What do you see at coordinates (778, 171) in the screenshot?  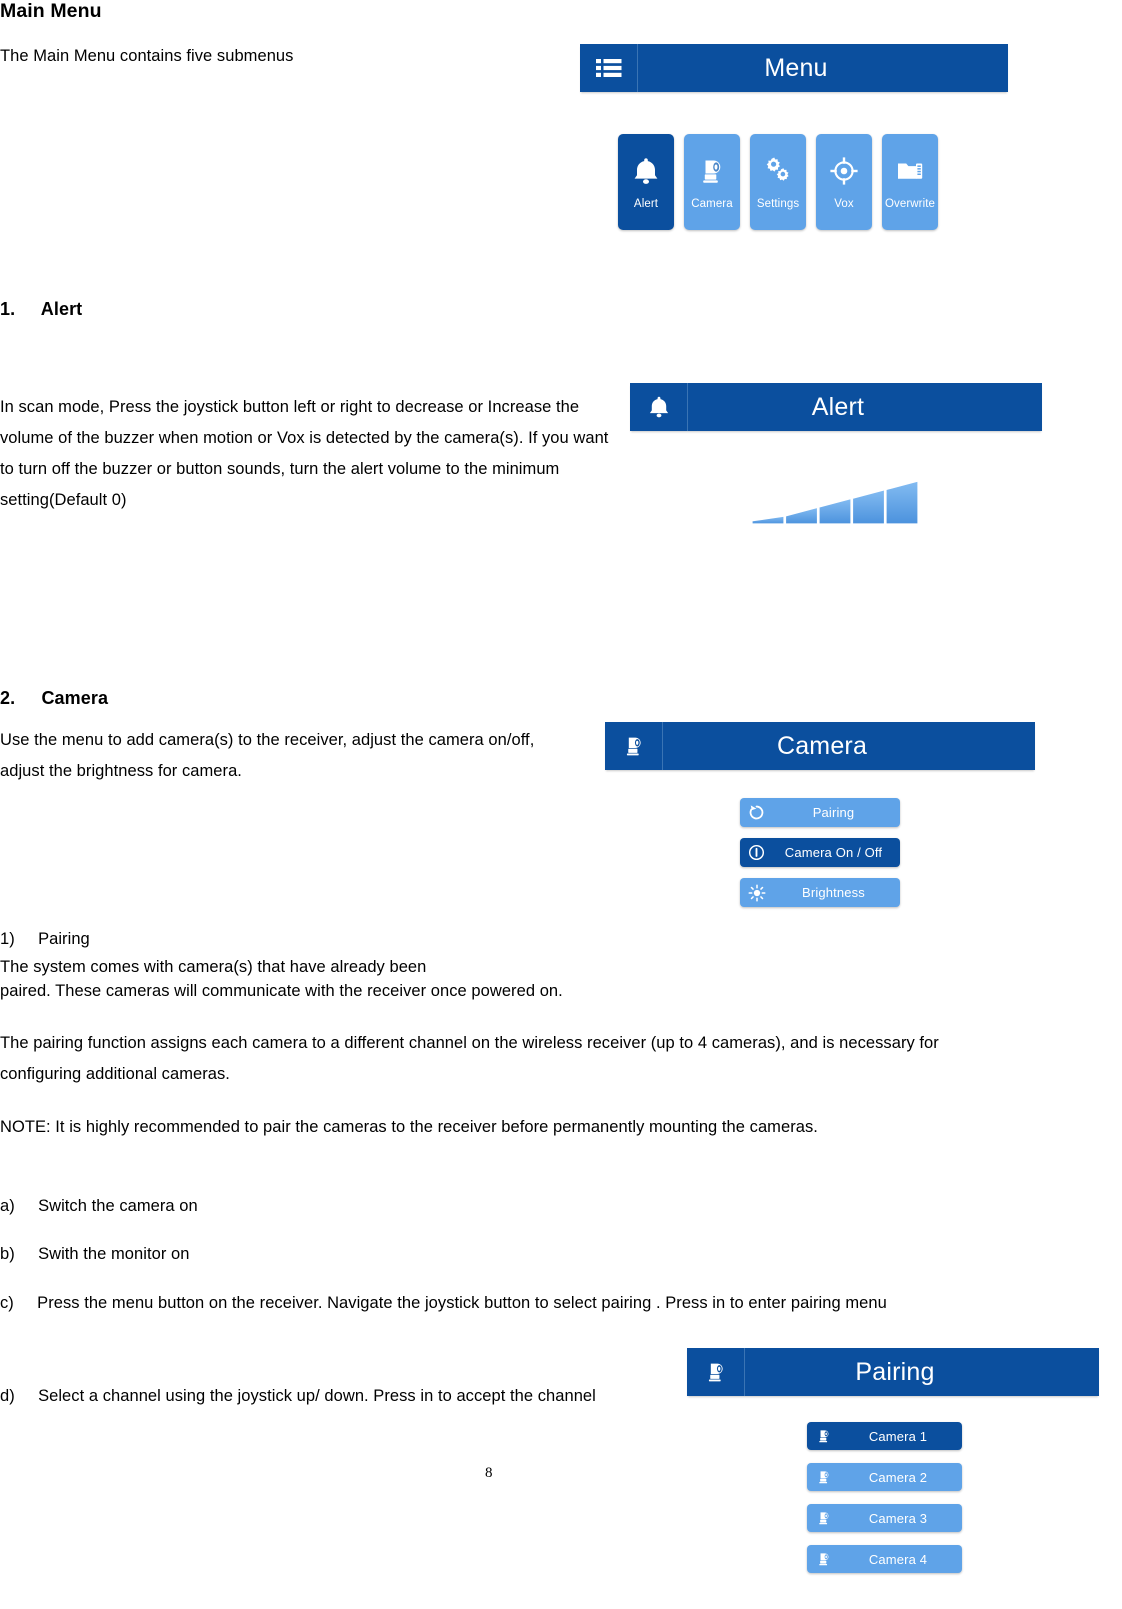 I see `gears-icon` at bounding box center [778, 171].